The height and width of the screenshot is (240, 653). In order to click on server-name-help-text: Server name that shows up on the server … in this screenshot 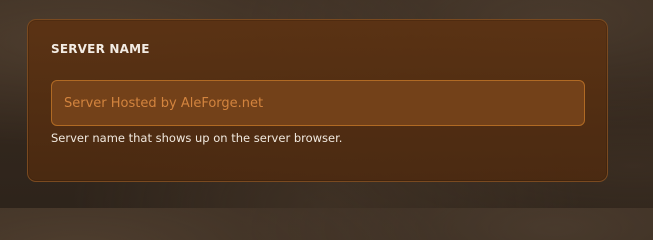, I will do `click(197, 138)`.